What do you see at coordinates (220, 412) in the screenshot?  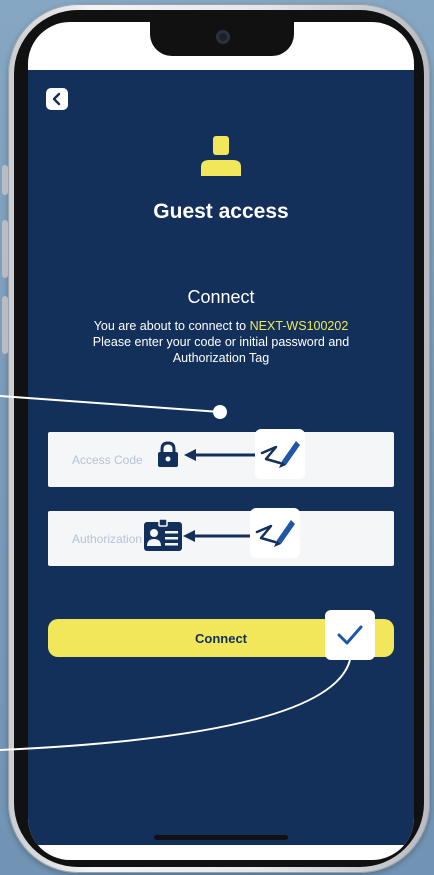 I see `callout-dot` at bounding box center [220, 412].